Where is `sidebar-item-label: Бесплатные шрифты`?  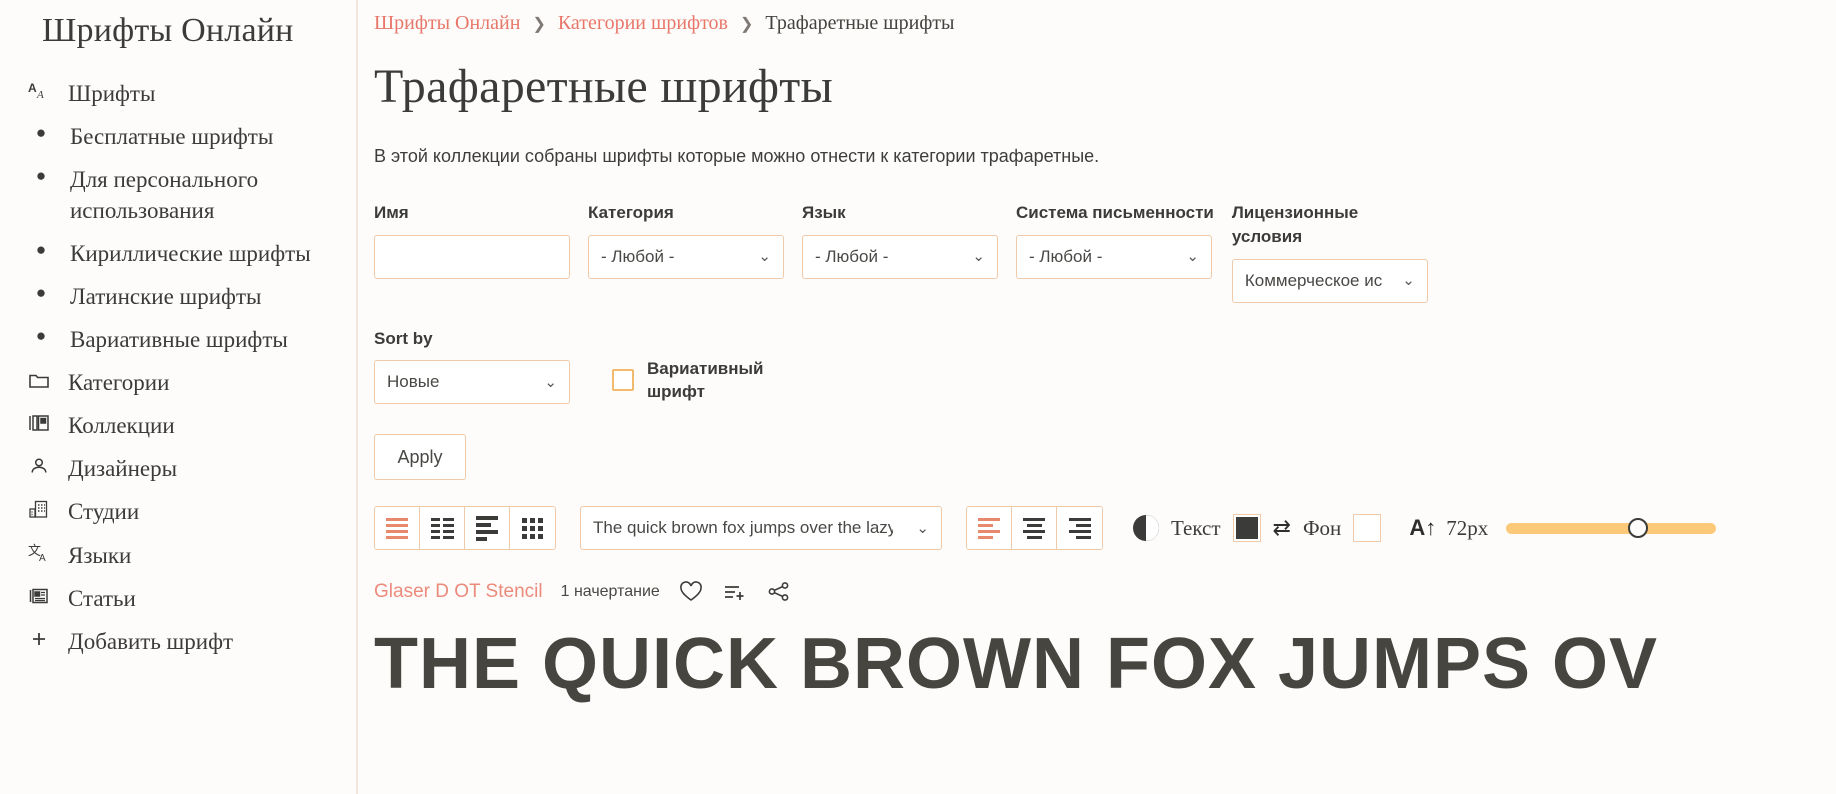
sidebar-item-label: Бесплатные шрифты is located at coordinates (172, 137).